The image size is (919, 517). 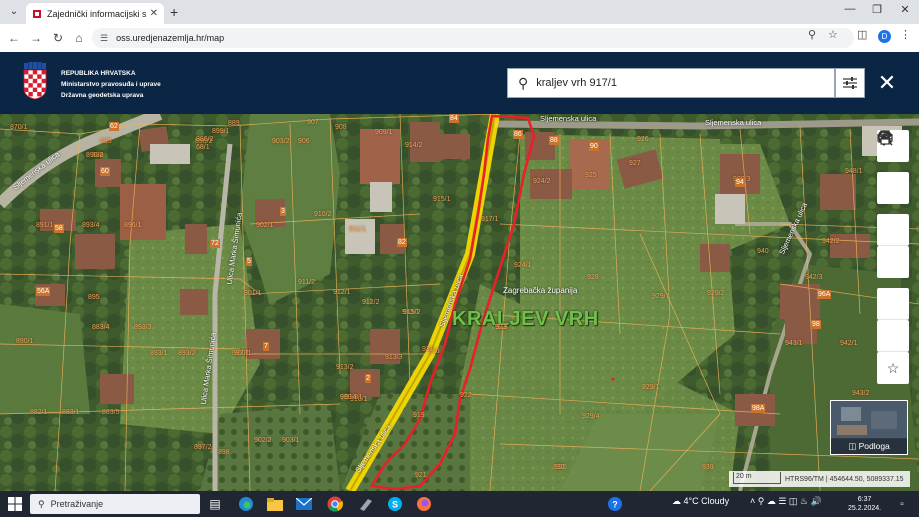 What do you see at coordinates (402, 242) in the screenshot?
I see `house-number: 82` at bounding box center [402, 242].